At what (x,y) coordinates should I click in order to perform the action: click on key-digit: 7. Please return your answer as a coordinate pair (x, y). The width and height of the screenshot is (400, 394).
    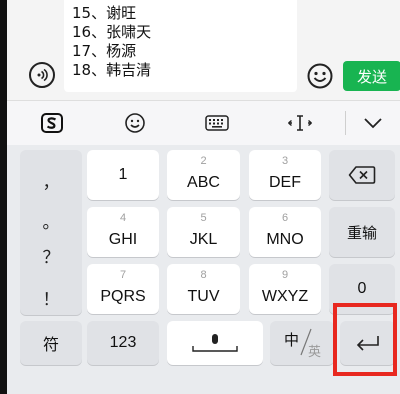
    Looking at the image, I should click on (123, 275).